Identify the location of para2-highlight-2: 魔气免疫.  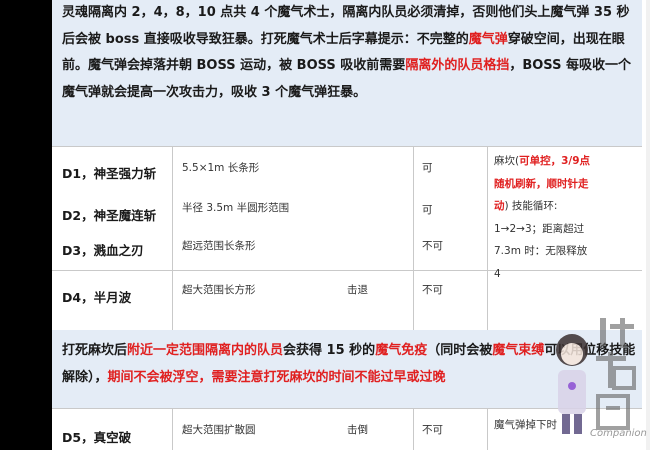
(401, 350).